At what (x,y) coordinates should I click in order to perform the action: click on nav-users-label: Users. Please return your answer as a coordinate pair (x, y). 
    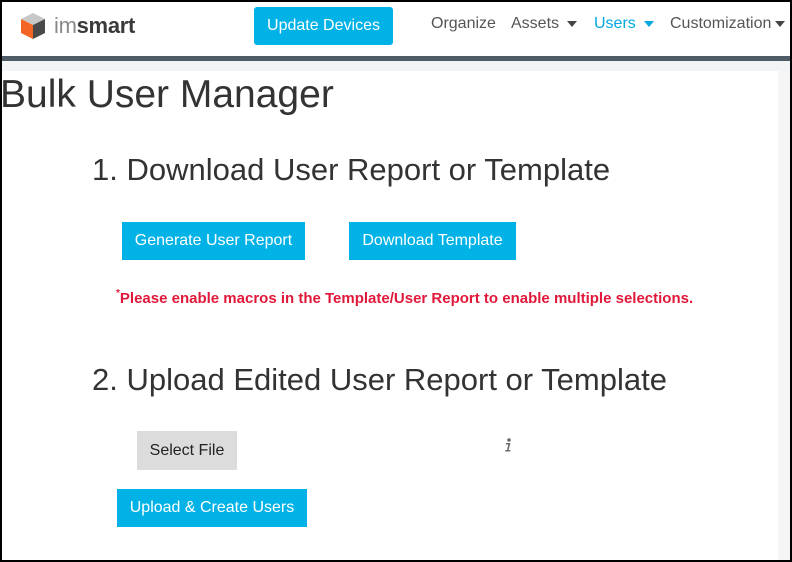
    Looking at the image, I should click on (615, 23).